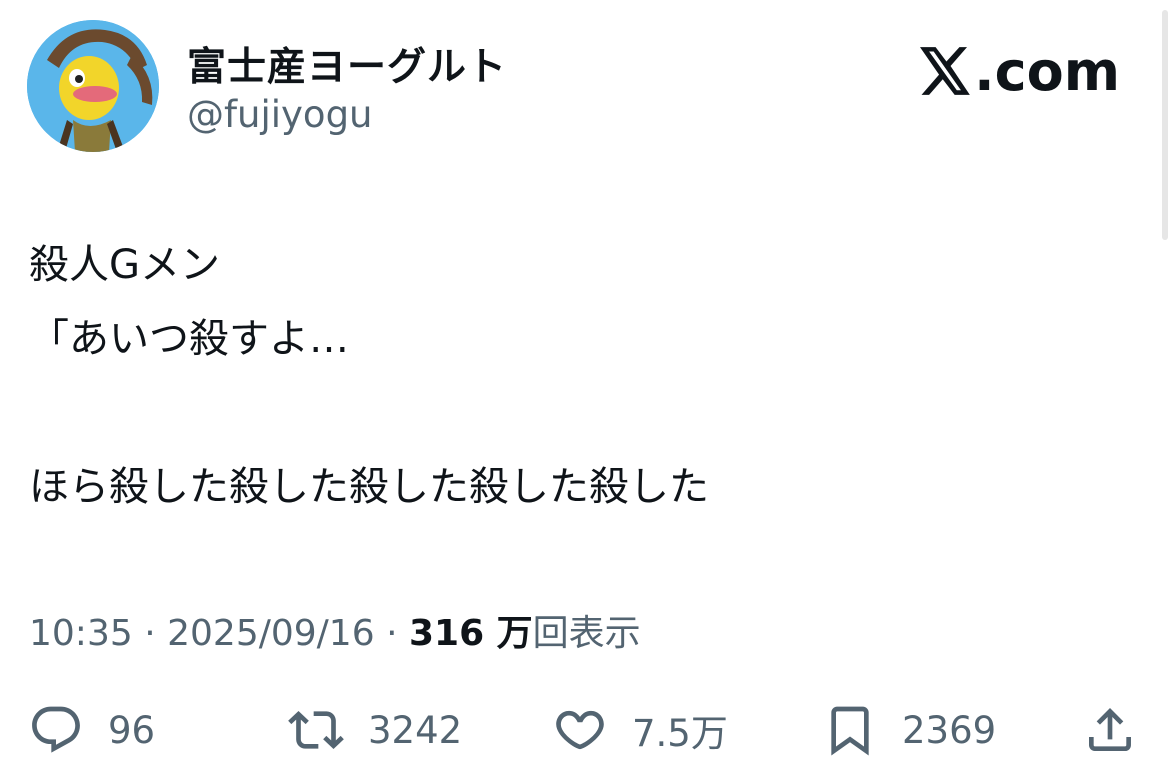 Image resolution: width=1170 pixels, height=783 pixels. What do you see at coordinates (470, 633) in the screenshot?
I see `views-count: 316 万` at bounding box center [470, 633].